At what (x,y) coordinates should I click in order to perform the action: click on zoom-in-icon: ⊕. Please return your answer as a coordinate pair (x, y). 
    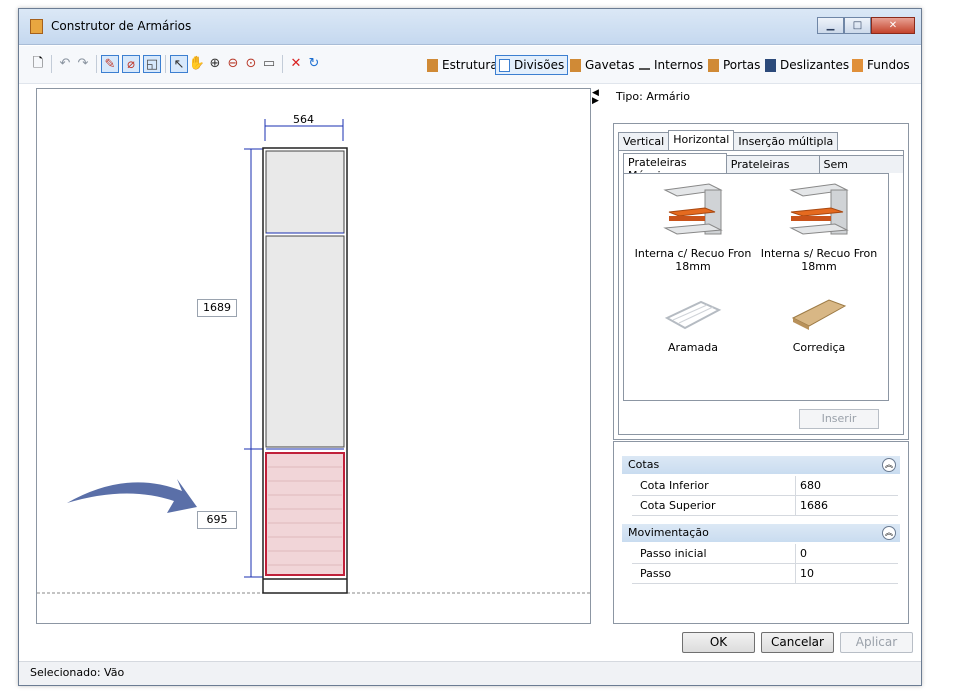
    Looking at the image, I should click on (215, 64).